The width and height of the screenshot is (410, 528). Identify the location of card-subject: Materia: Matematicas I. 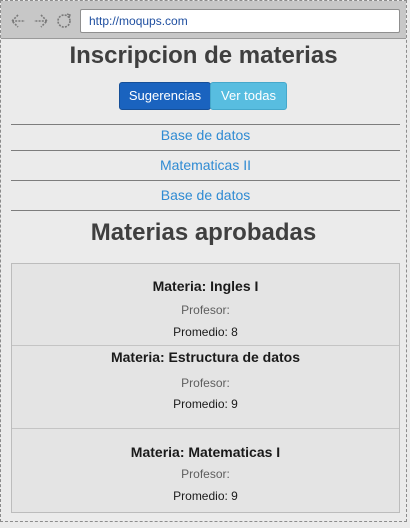
(205, 452).